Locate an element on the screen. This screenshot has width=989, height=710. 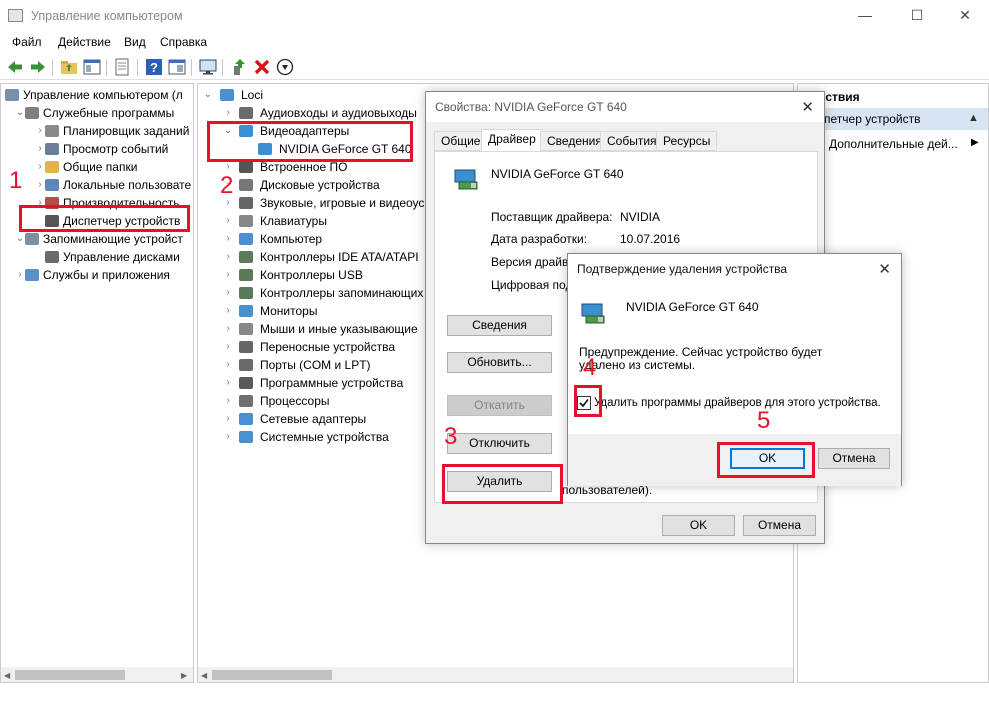
console-tree-item: › Общие папки is located at coordinates (97, 167).